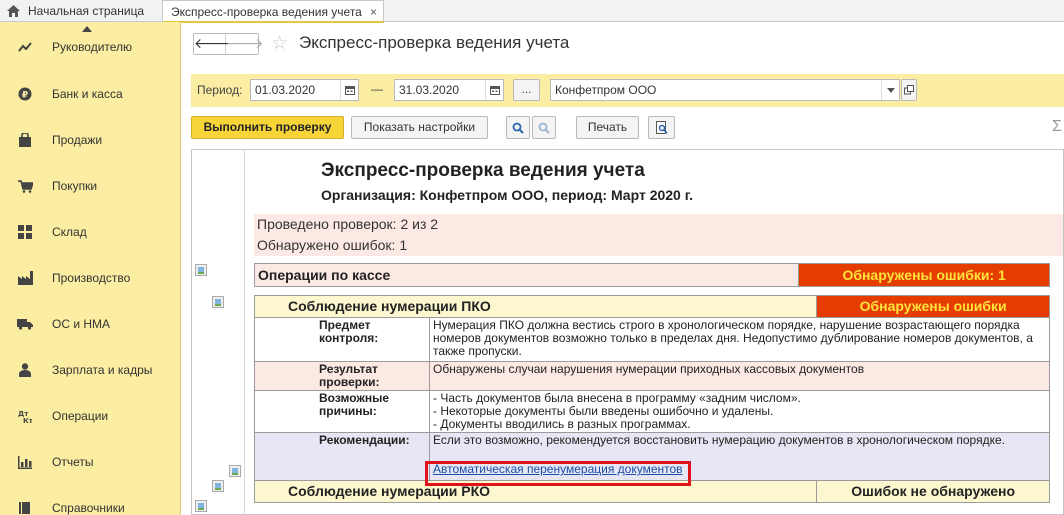 This screenshot has width=1064, height=515. What do you see at coordinates (266, 12) in the screenshot?
I see `tab-express-check-label: Экспресс-проверка ведения учета` at bounding box center [266, 12].